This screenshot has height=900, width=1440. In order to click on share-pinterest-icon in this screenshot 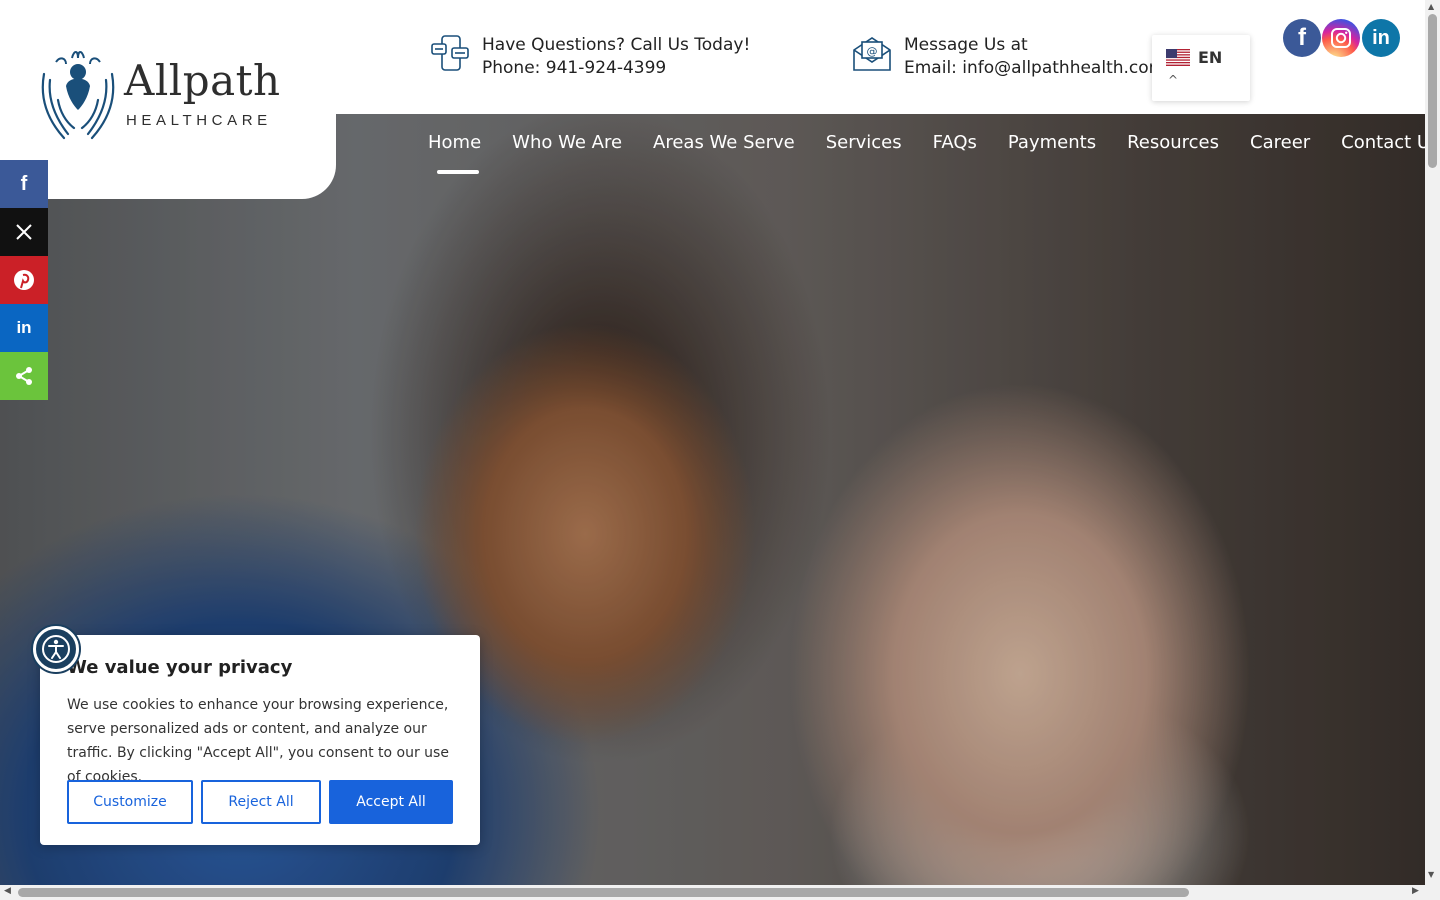, I will do `click(24, 280)`.